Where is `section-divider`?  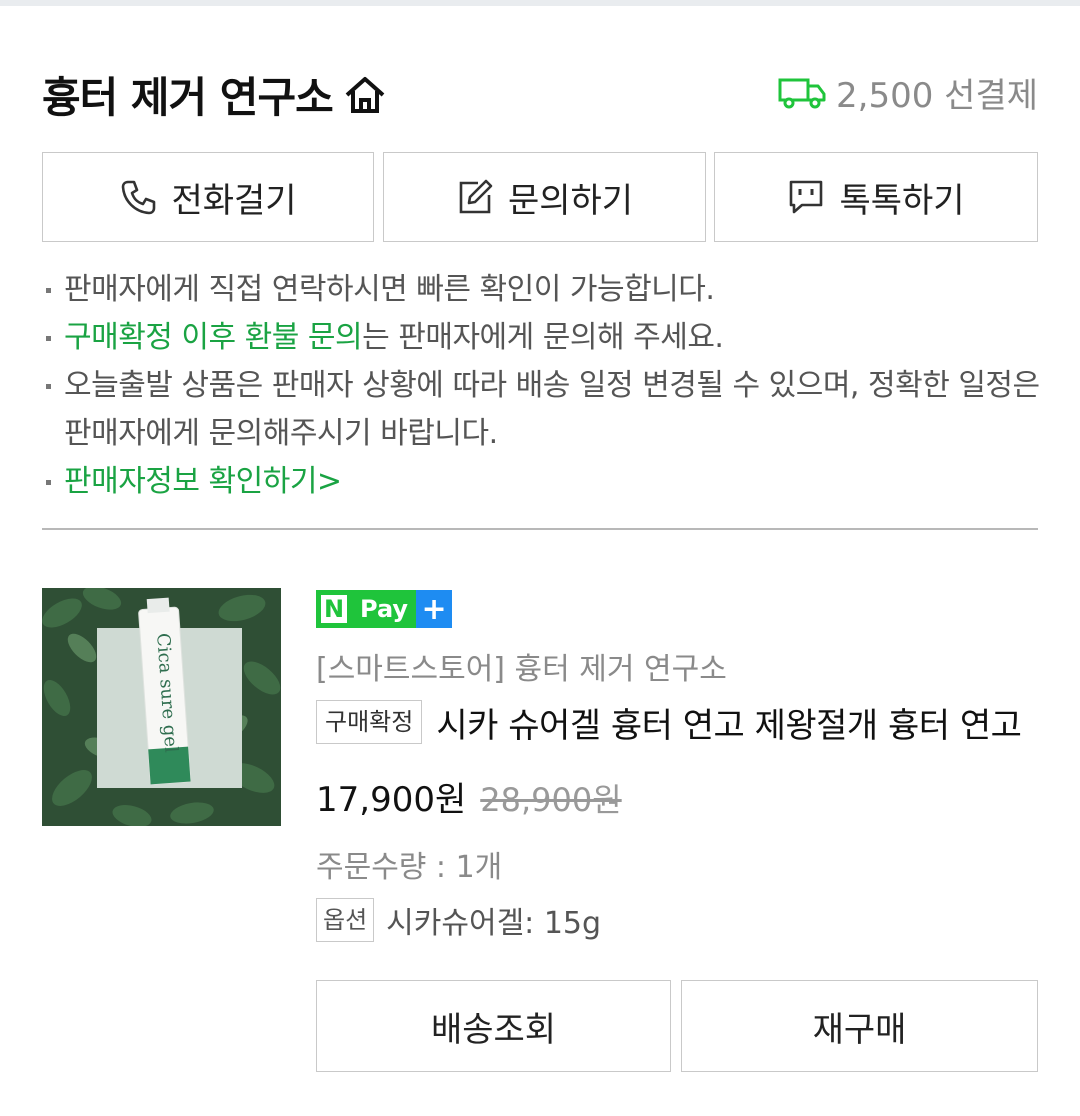 section-divider is located at coordinates (540, 529).